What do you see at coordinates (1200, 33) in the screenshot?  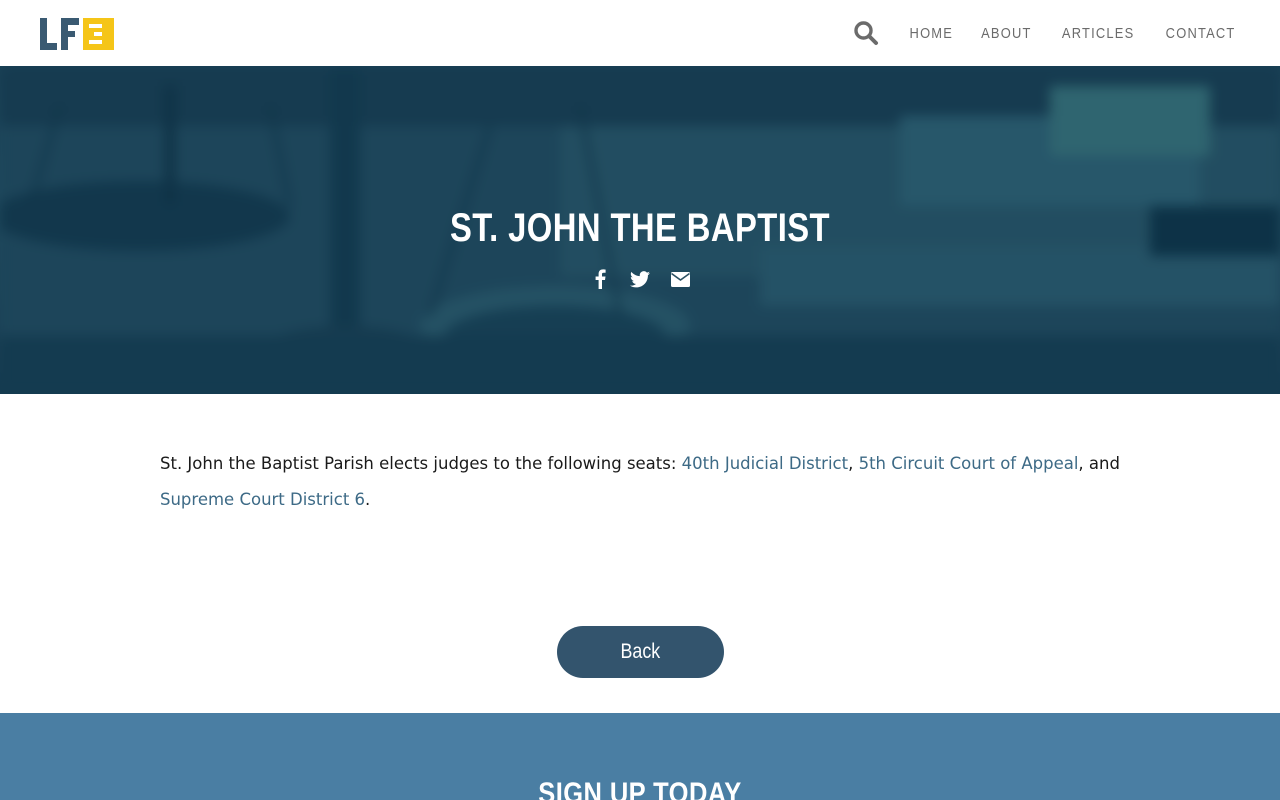 I see `nav-contact: CONTACT` at bounding box center [1200, 33].